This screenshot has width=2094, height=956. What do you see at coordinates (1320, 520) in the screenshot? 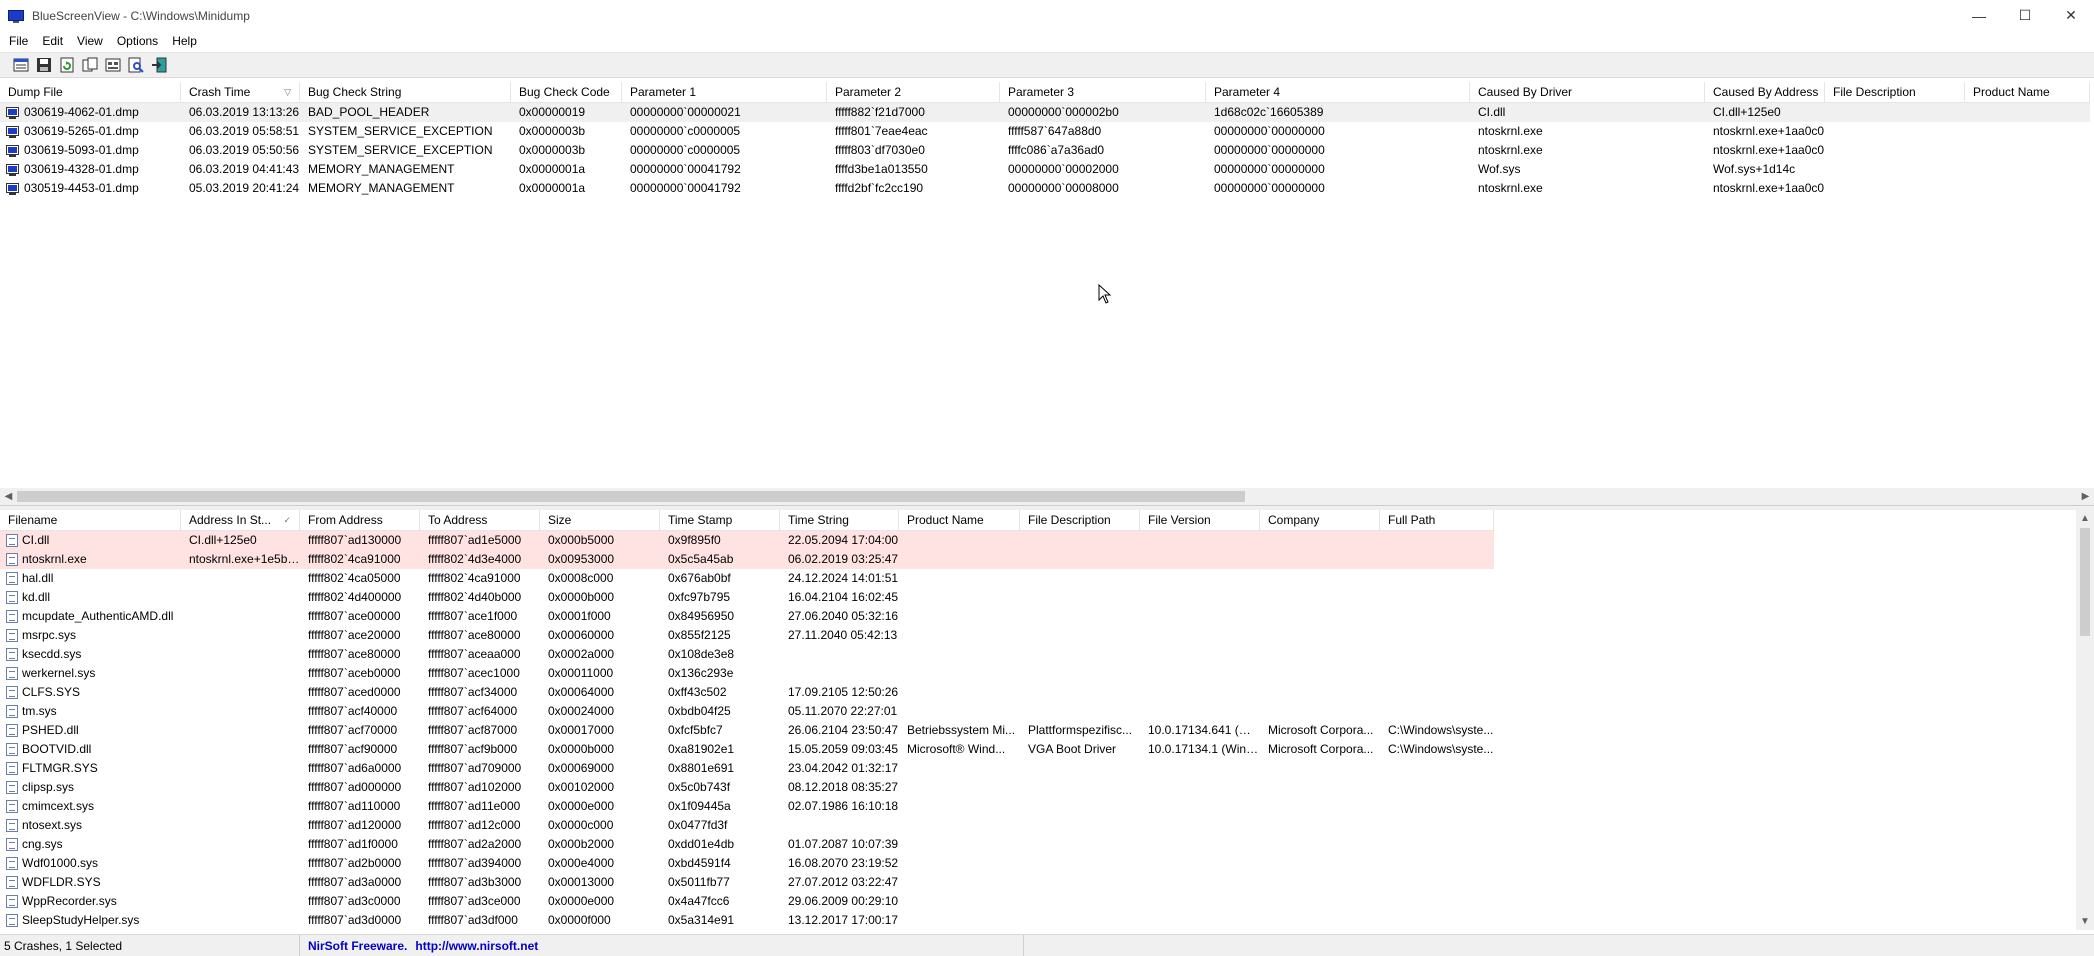
I see `column-header-company: Company` at bounding box center [1320, 520].